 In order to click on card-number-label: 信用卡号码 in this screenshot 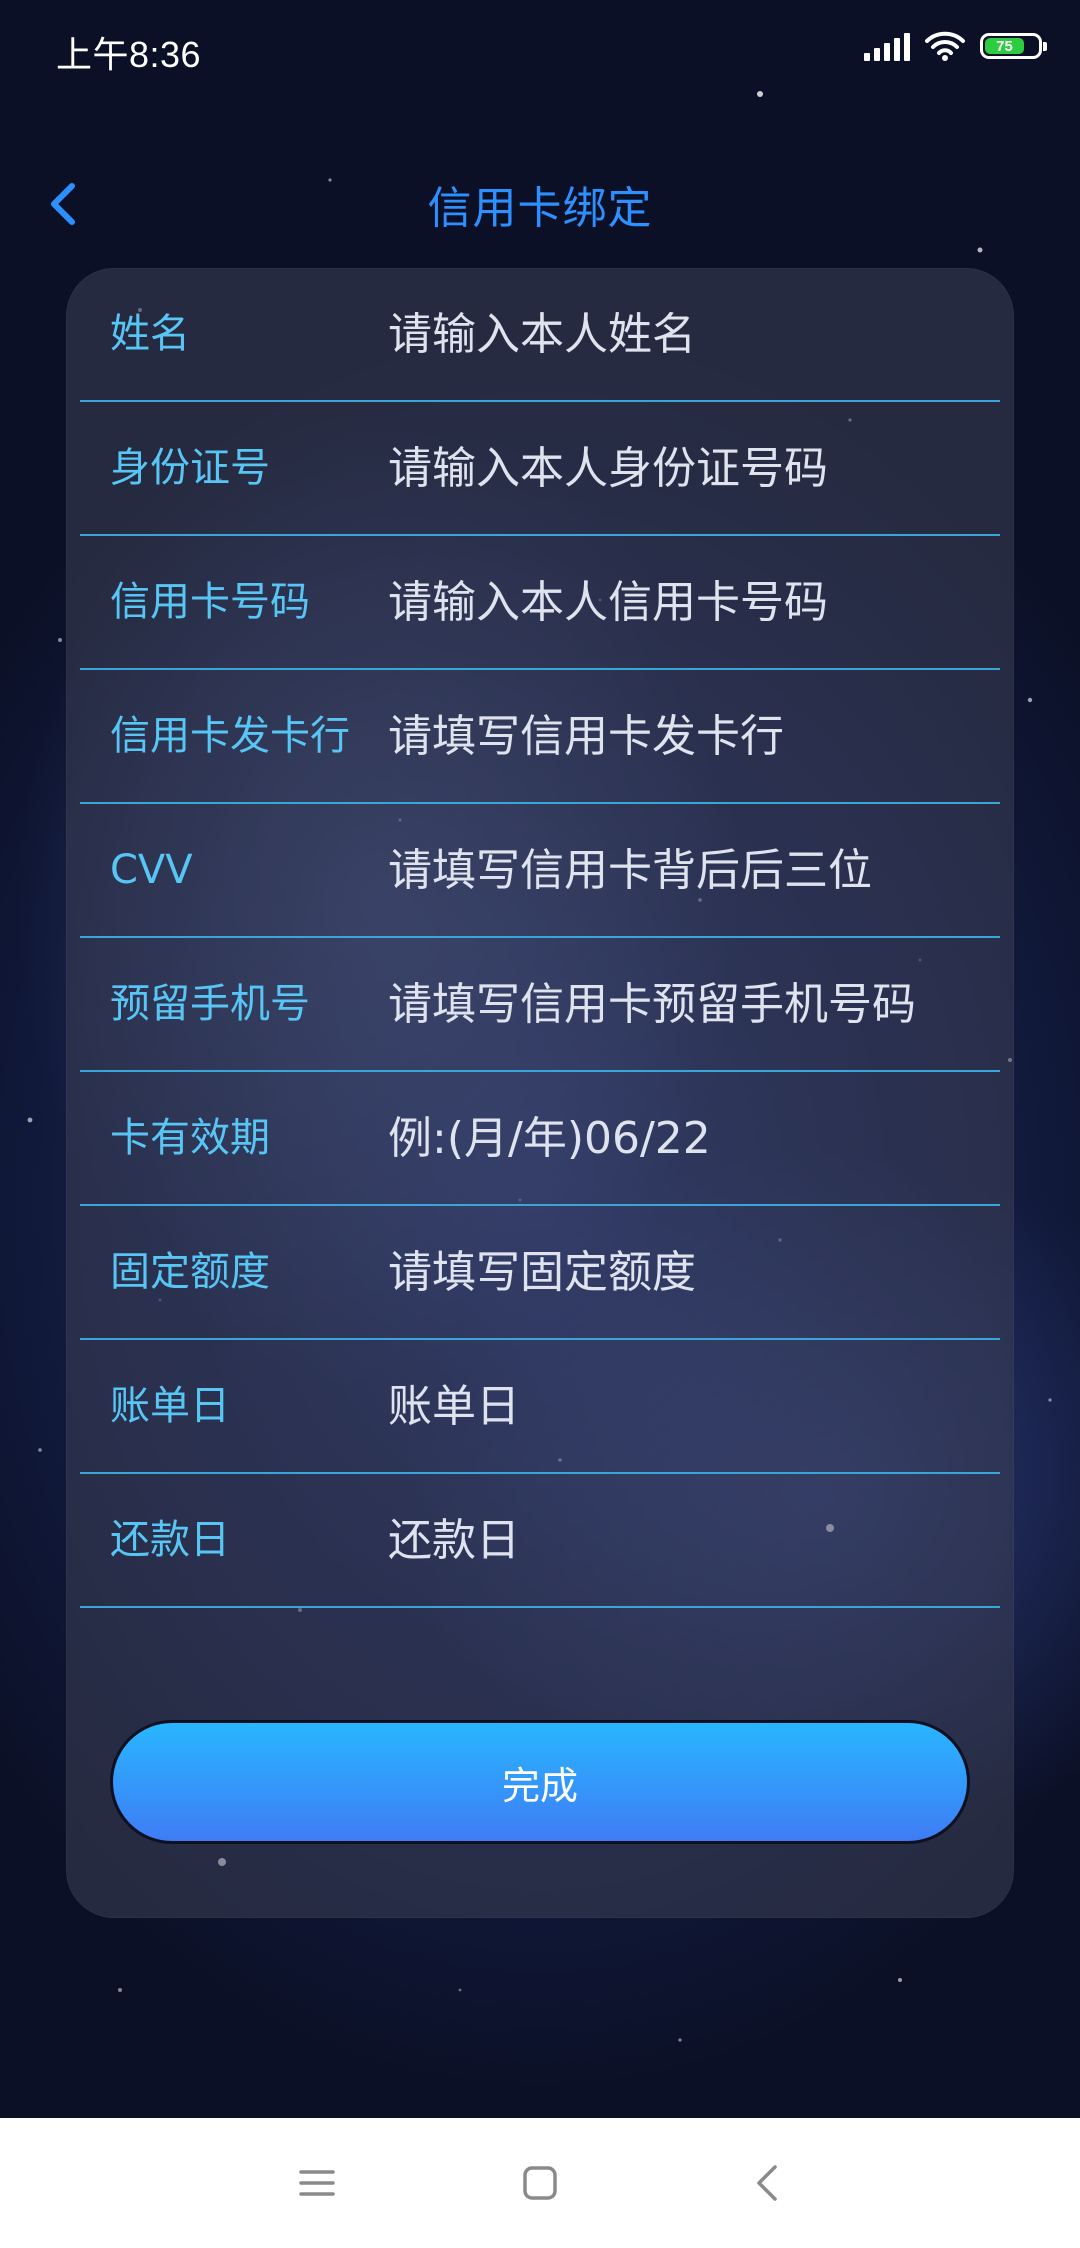, I will do `click(210, 602)`.